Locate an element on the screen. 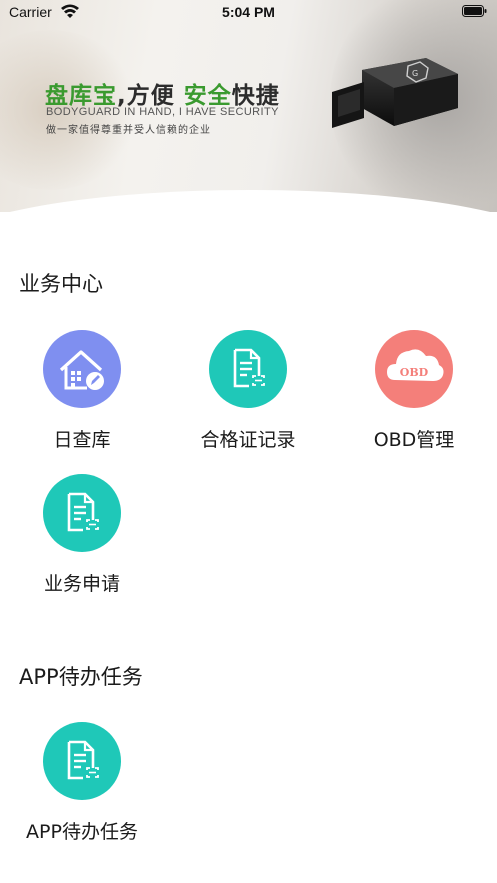 This screenshot has width=497, height=883. tile-label: 业务申请 is located at coordinates (81, 584).